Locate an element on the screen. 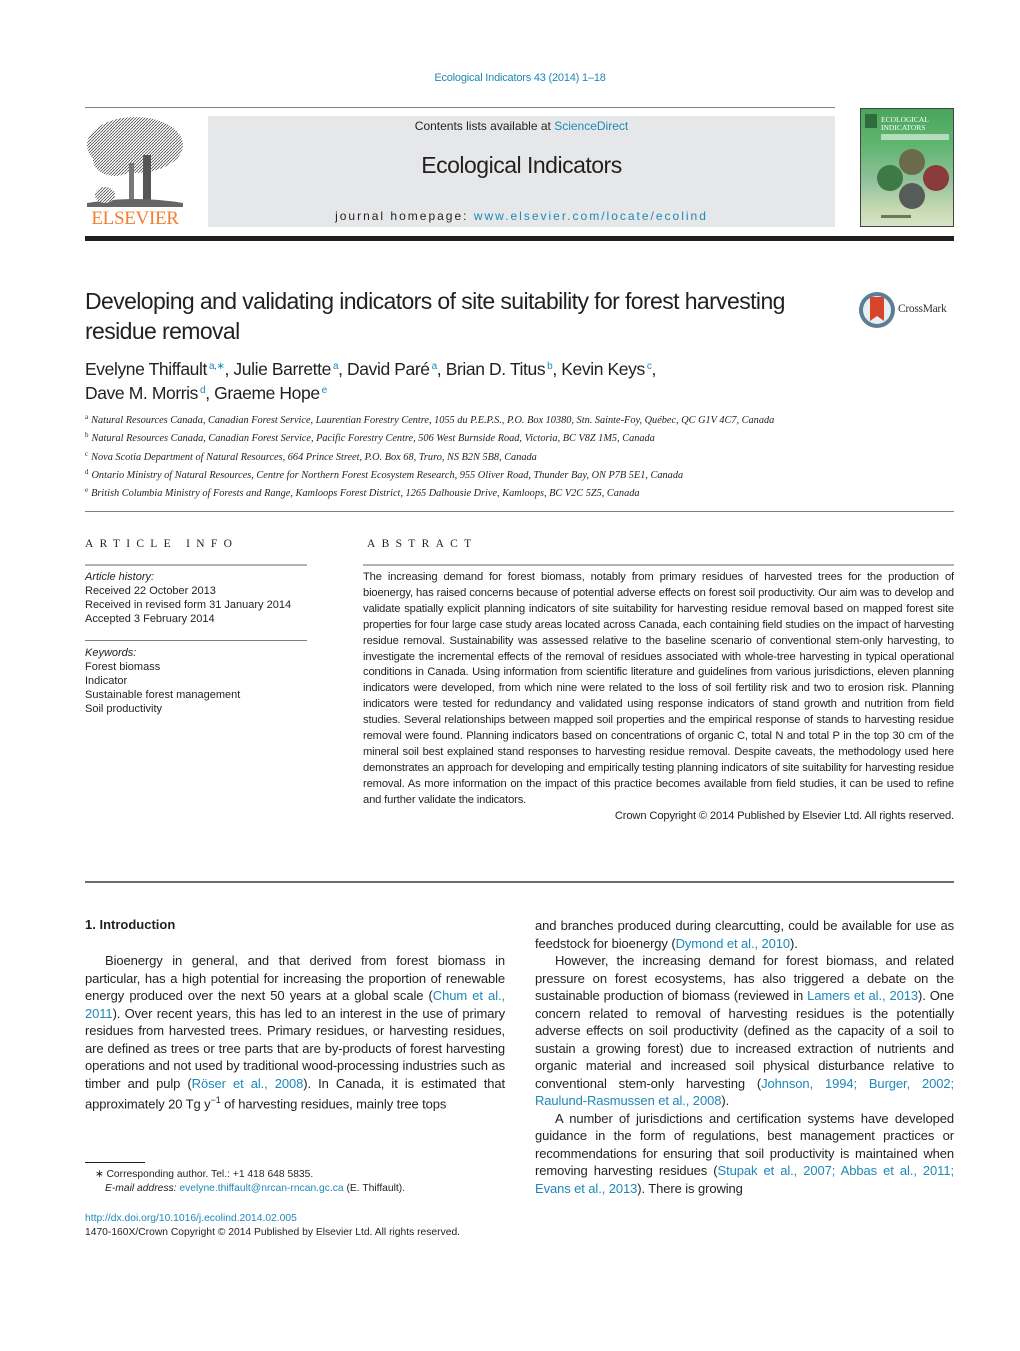  keyword: Indicator is located at coordinates (106, 681).